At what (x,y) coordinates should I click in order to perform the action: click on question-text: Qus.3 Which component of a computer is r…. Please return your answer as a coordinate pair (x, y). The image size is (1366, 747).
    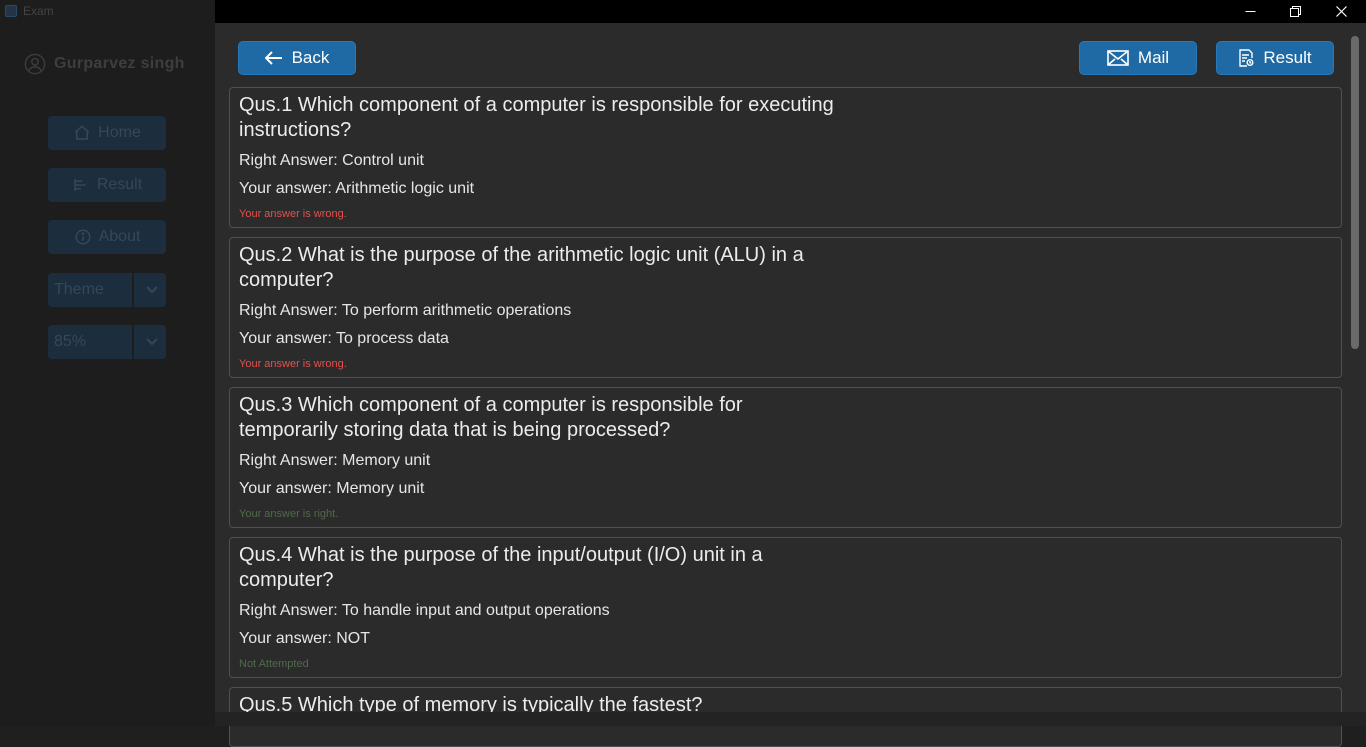
    Looking at the image, I should click on (491, 417).